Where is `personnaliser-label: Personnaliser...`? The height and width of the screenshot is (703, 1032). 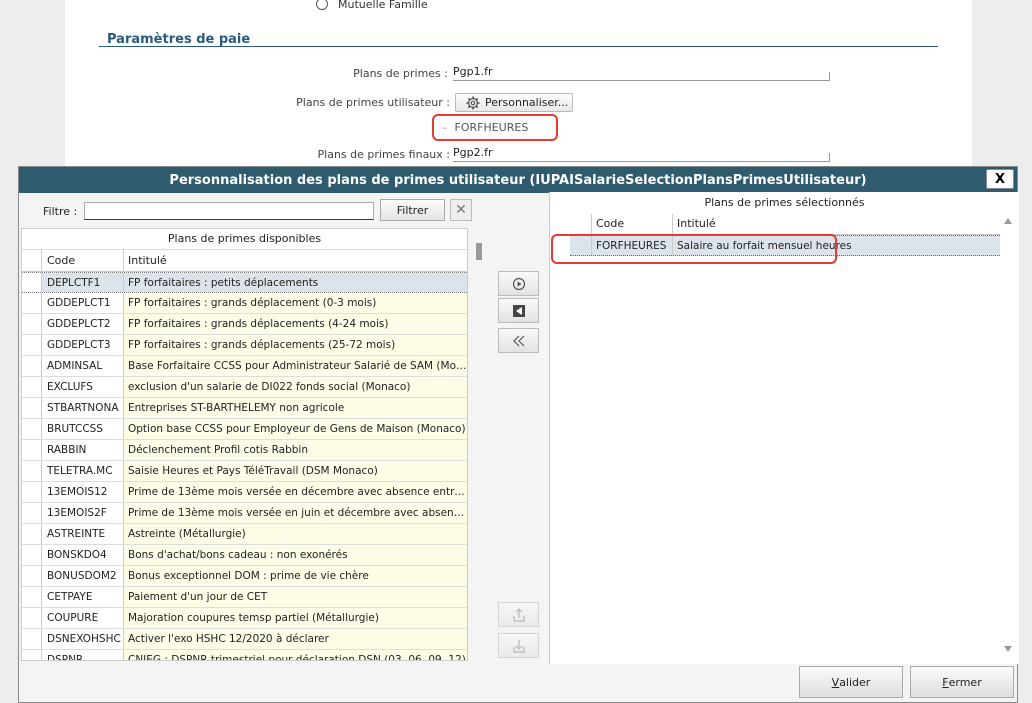
personnaliser-label: Personnaliser... is located at coordinates (527, 102).